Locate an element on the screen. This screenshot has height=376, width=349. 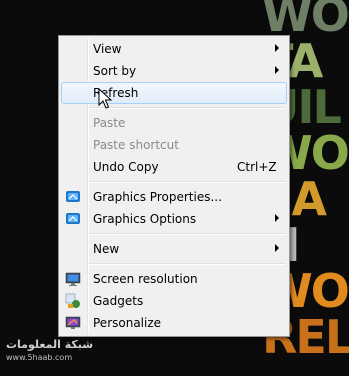
watermark-logo: شبكة المعلومات www.5haab.com is located at coordinates (52, 355).